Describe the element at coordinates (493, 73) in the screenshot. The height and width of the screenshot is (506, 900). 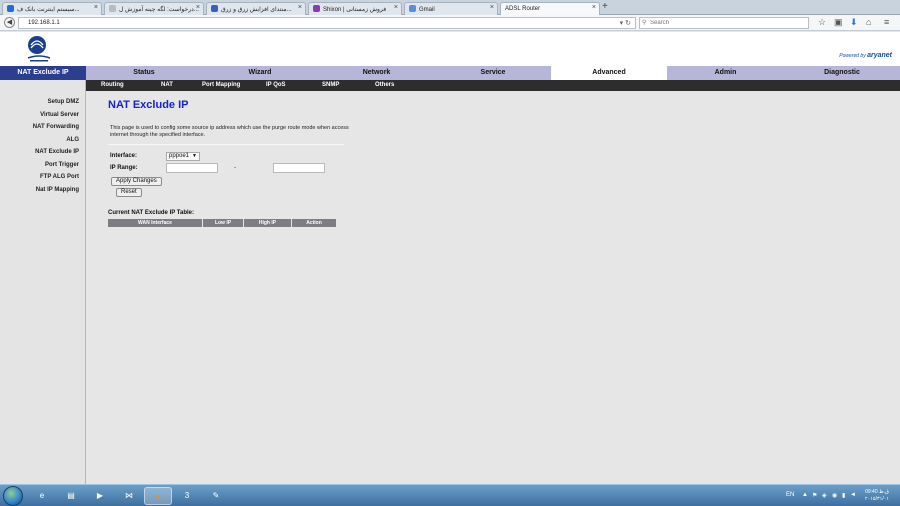
I see `nav-service: Service` at that location.